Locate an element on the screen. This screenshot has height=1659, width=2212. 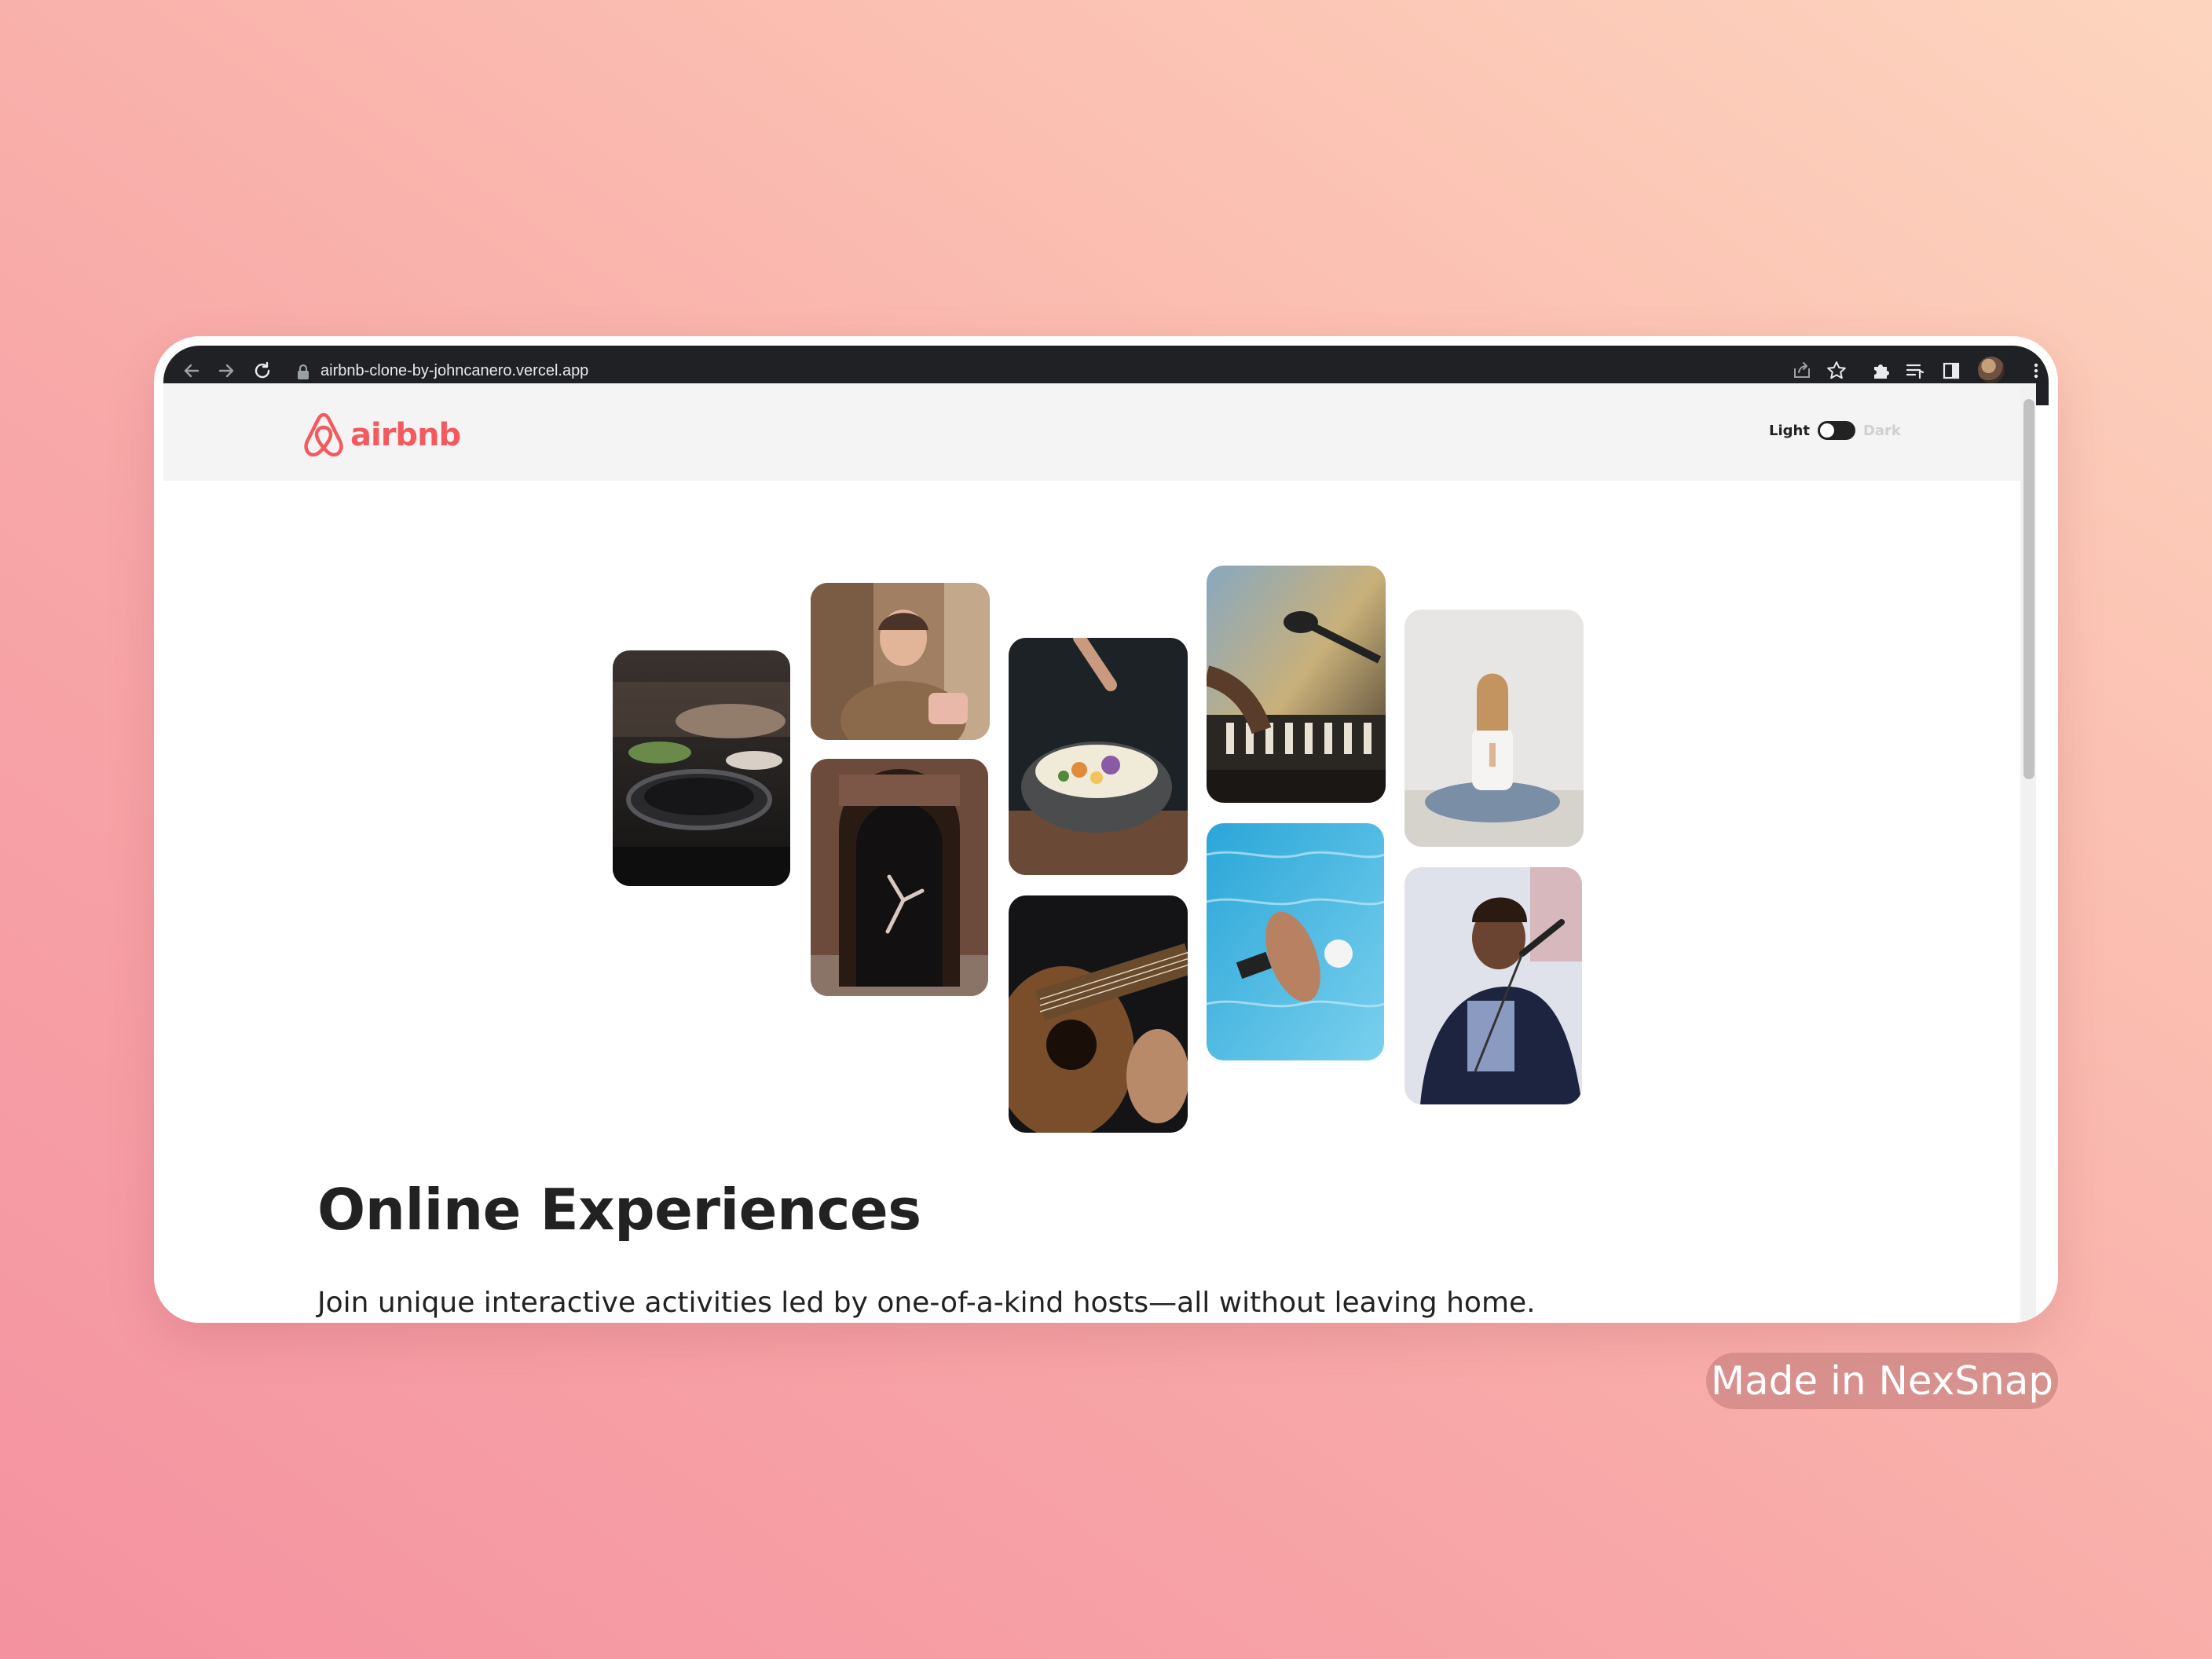
media-queue-icon is located at coordinates (1915, 371).